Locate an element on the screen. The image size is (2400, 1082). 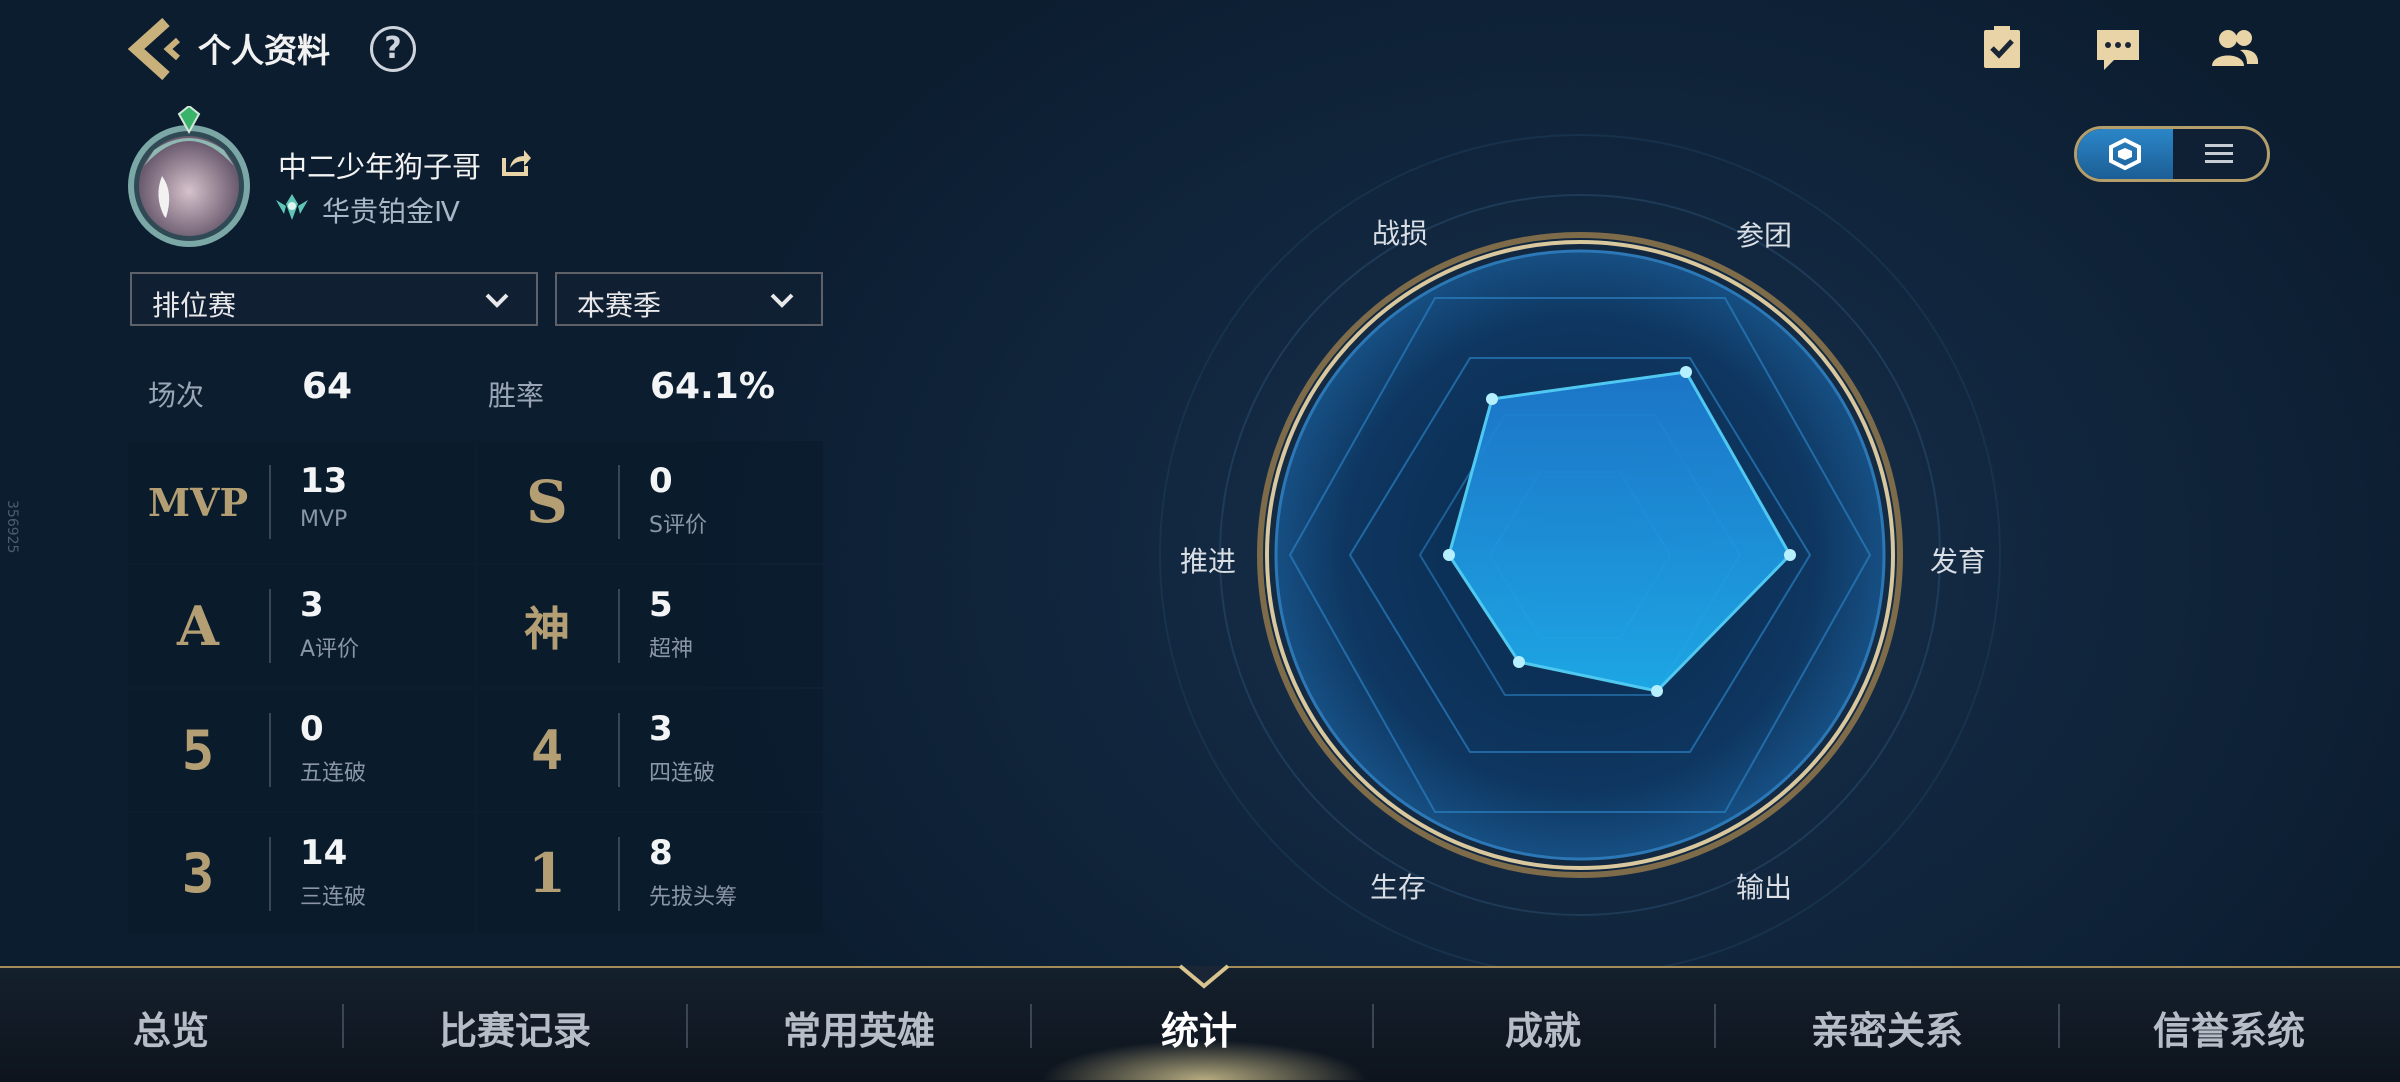
back-button is located at coordinates (154, 49).